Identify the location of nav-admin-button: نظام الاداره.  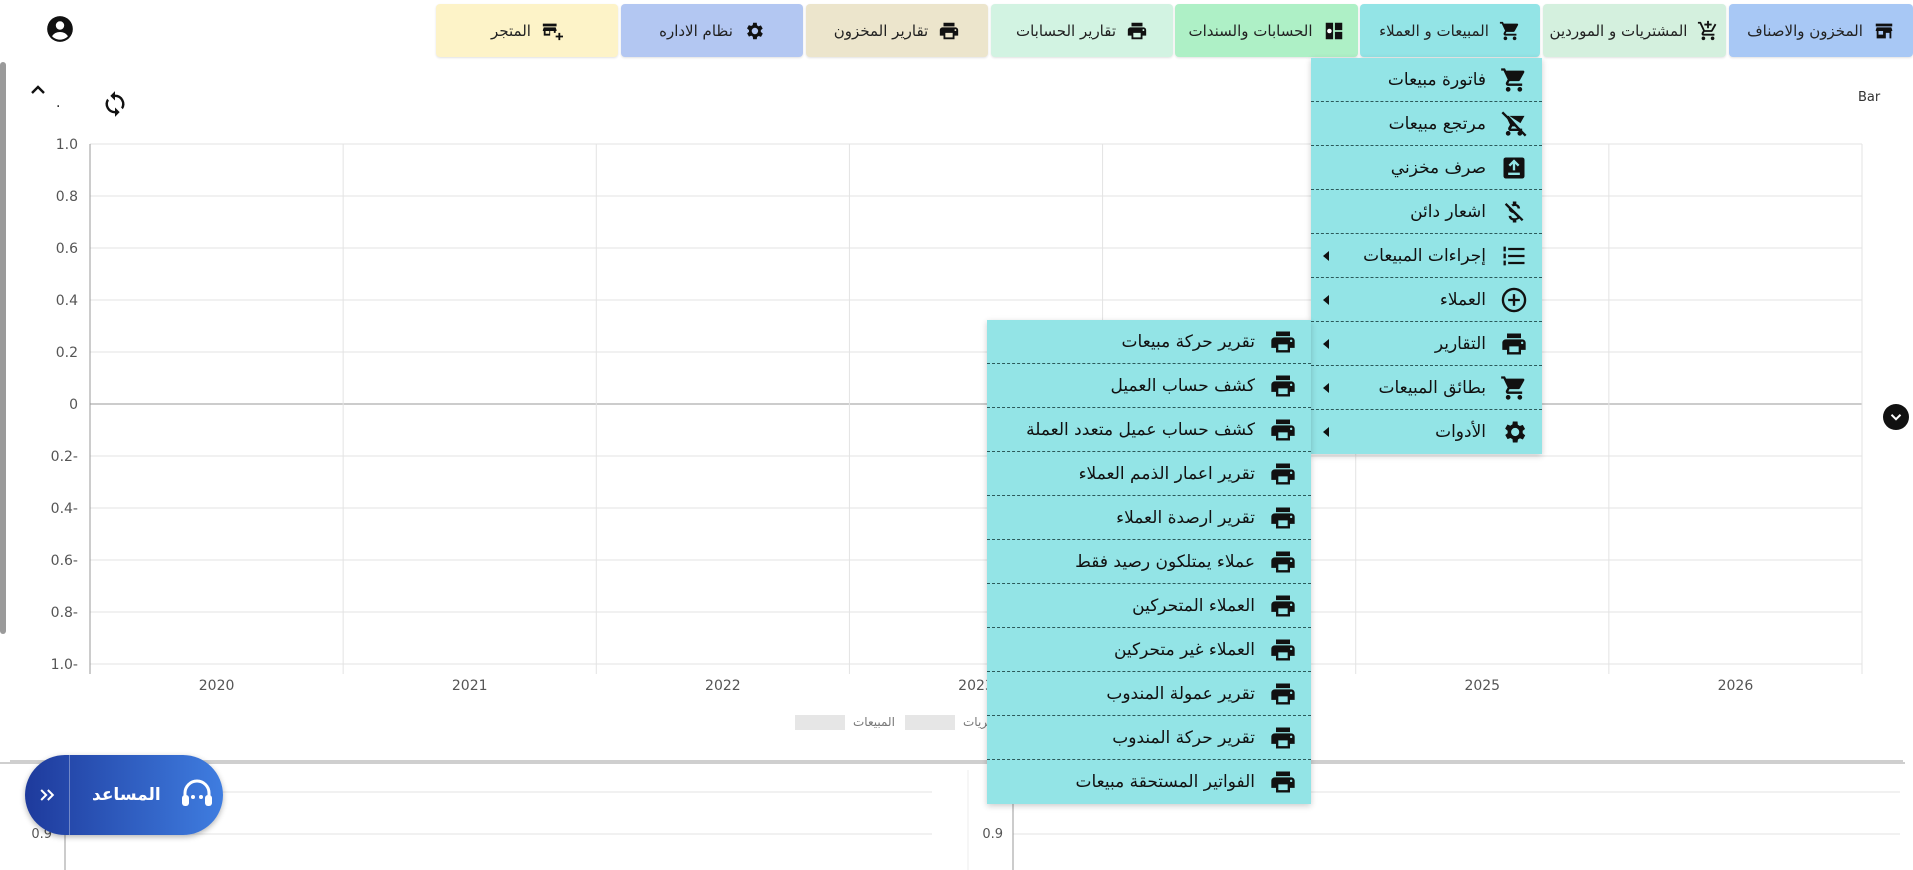
(712, 30).